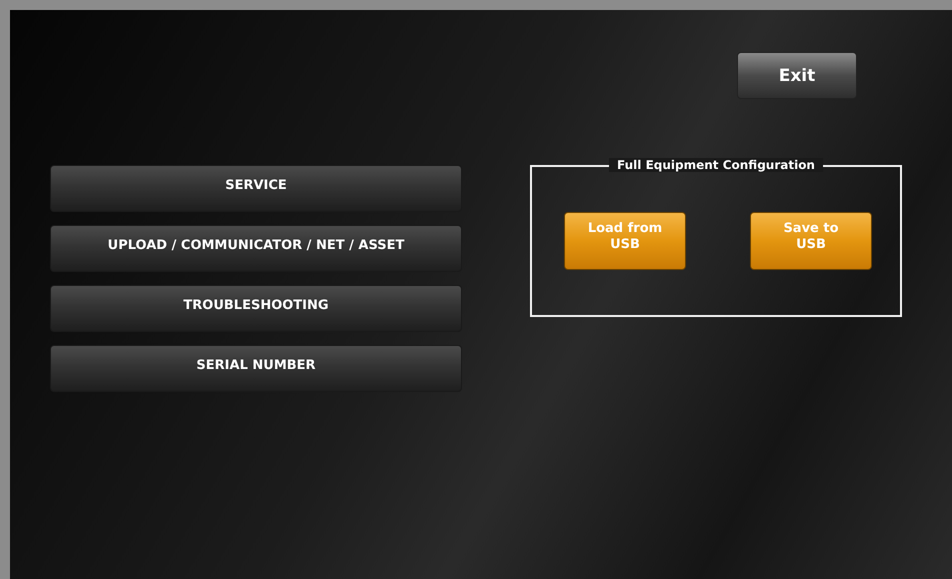 The height and width of the screenshot is (579, 952). I want to click on menu-button: SERIAL NUMBER, so click(256, 368).